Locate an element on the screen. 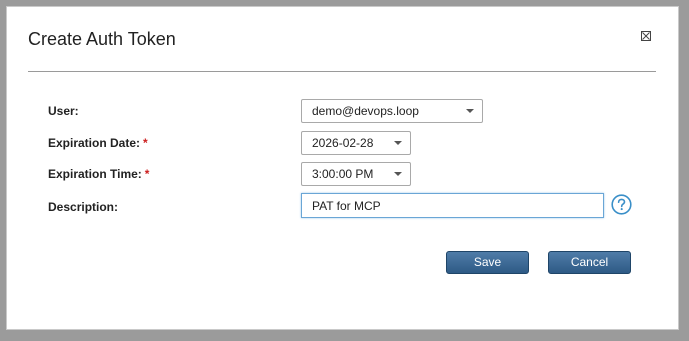 This screenshot has width=689, height=341. description-input is located at coordinates (452, 205).